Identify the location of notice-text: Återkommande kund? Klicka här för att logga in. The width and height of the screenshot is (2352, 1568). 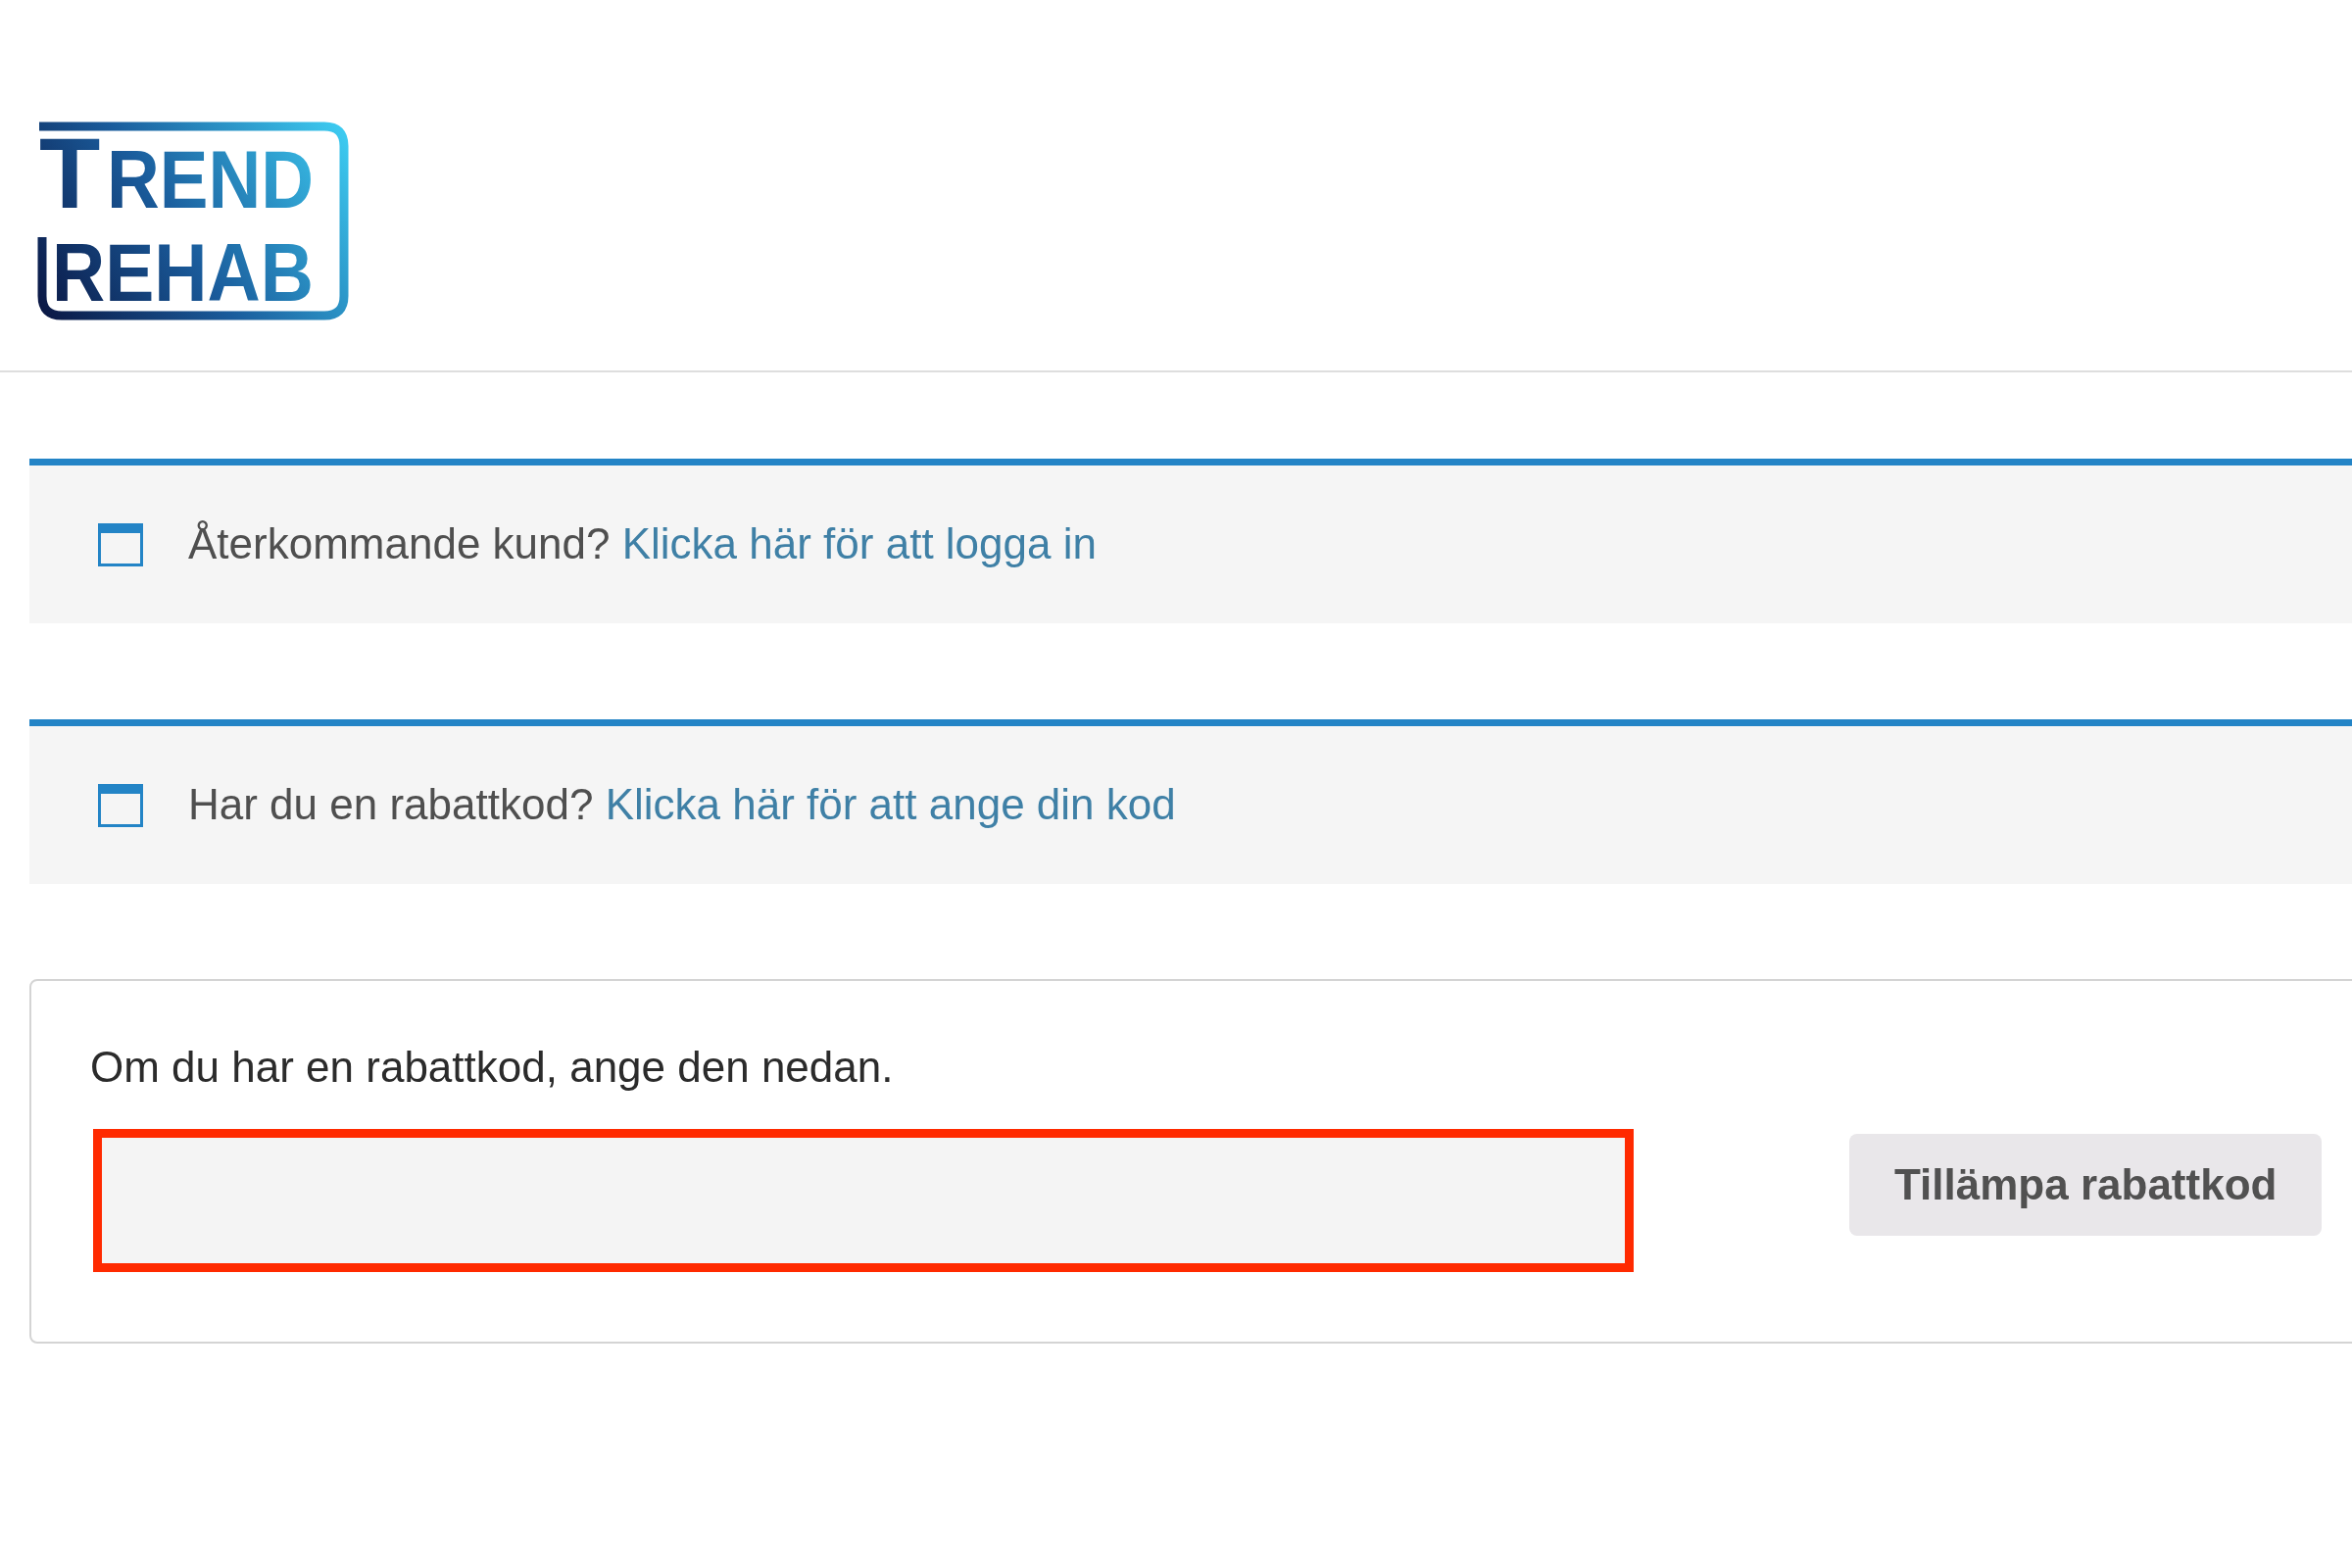
(642, 544).